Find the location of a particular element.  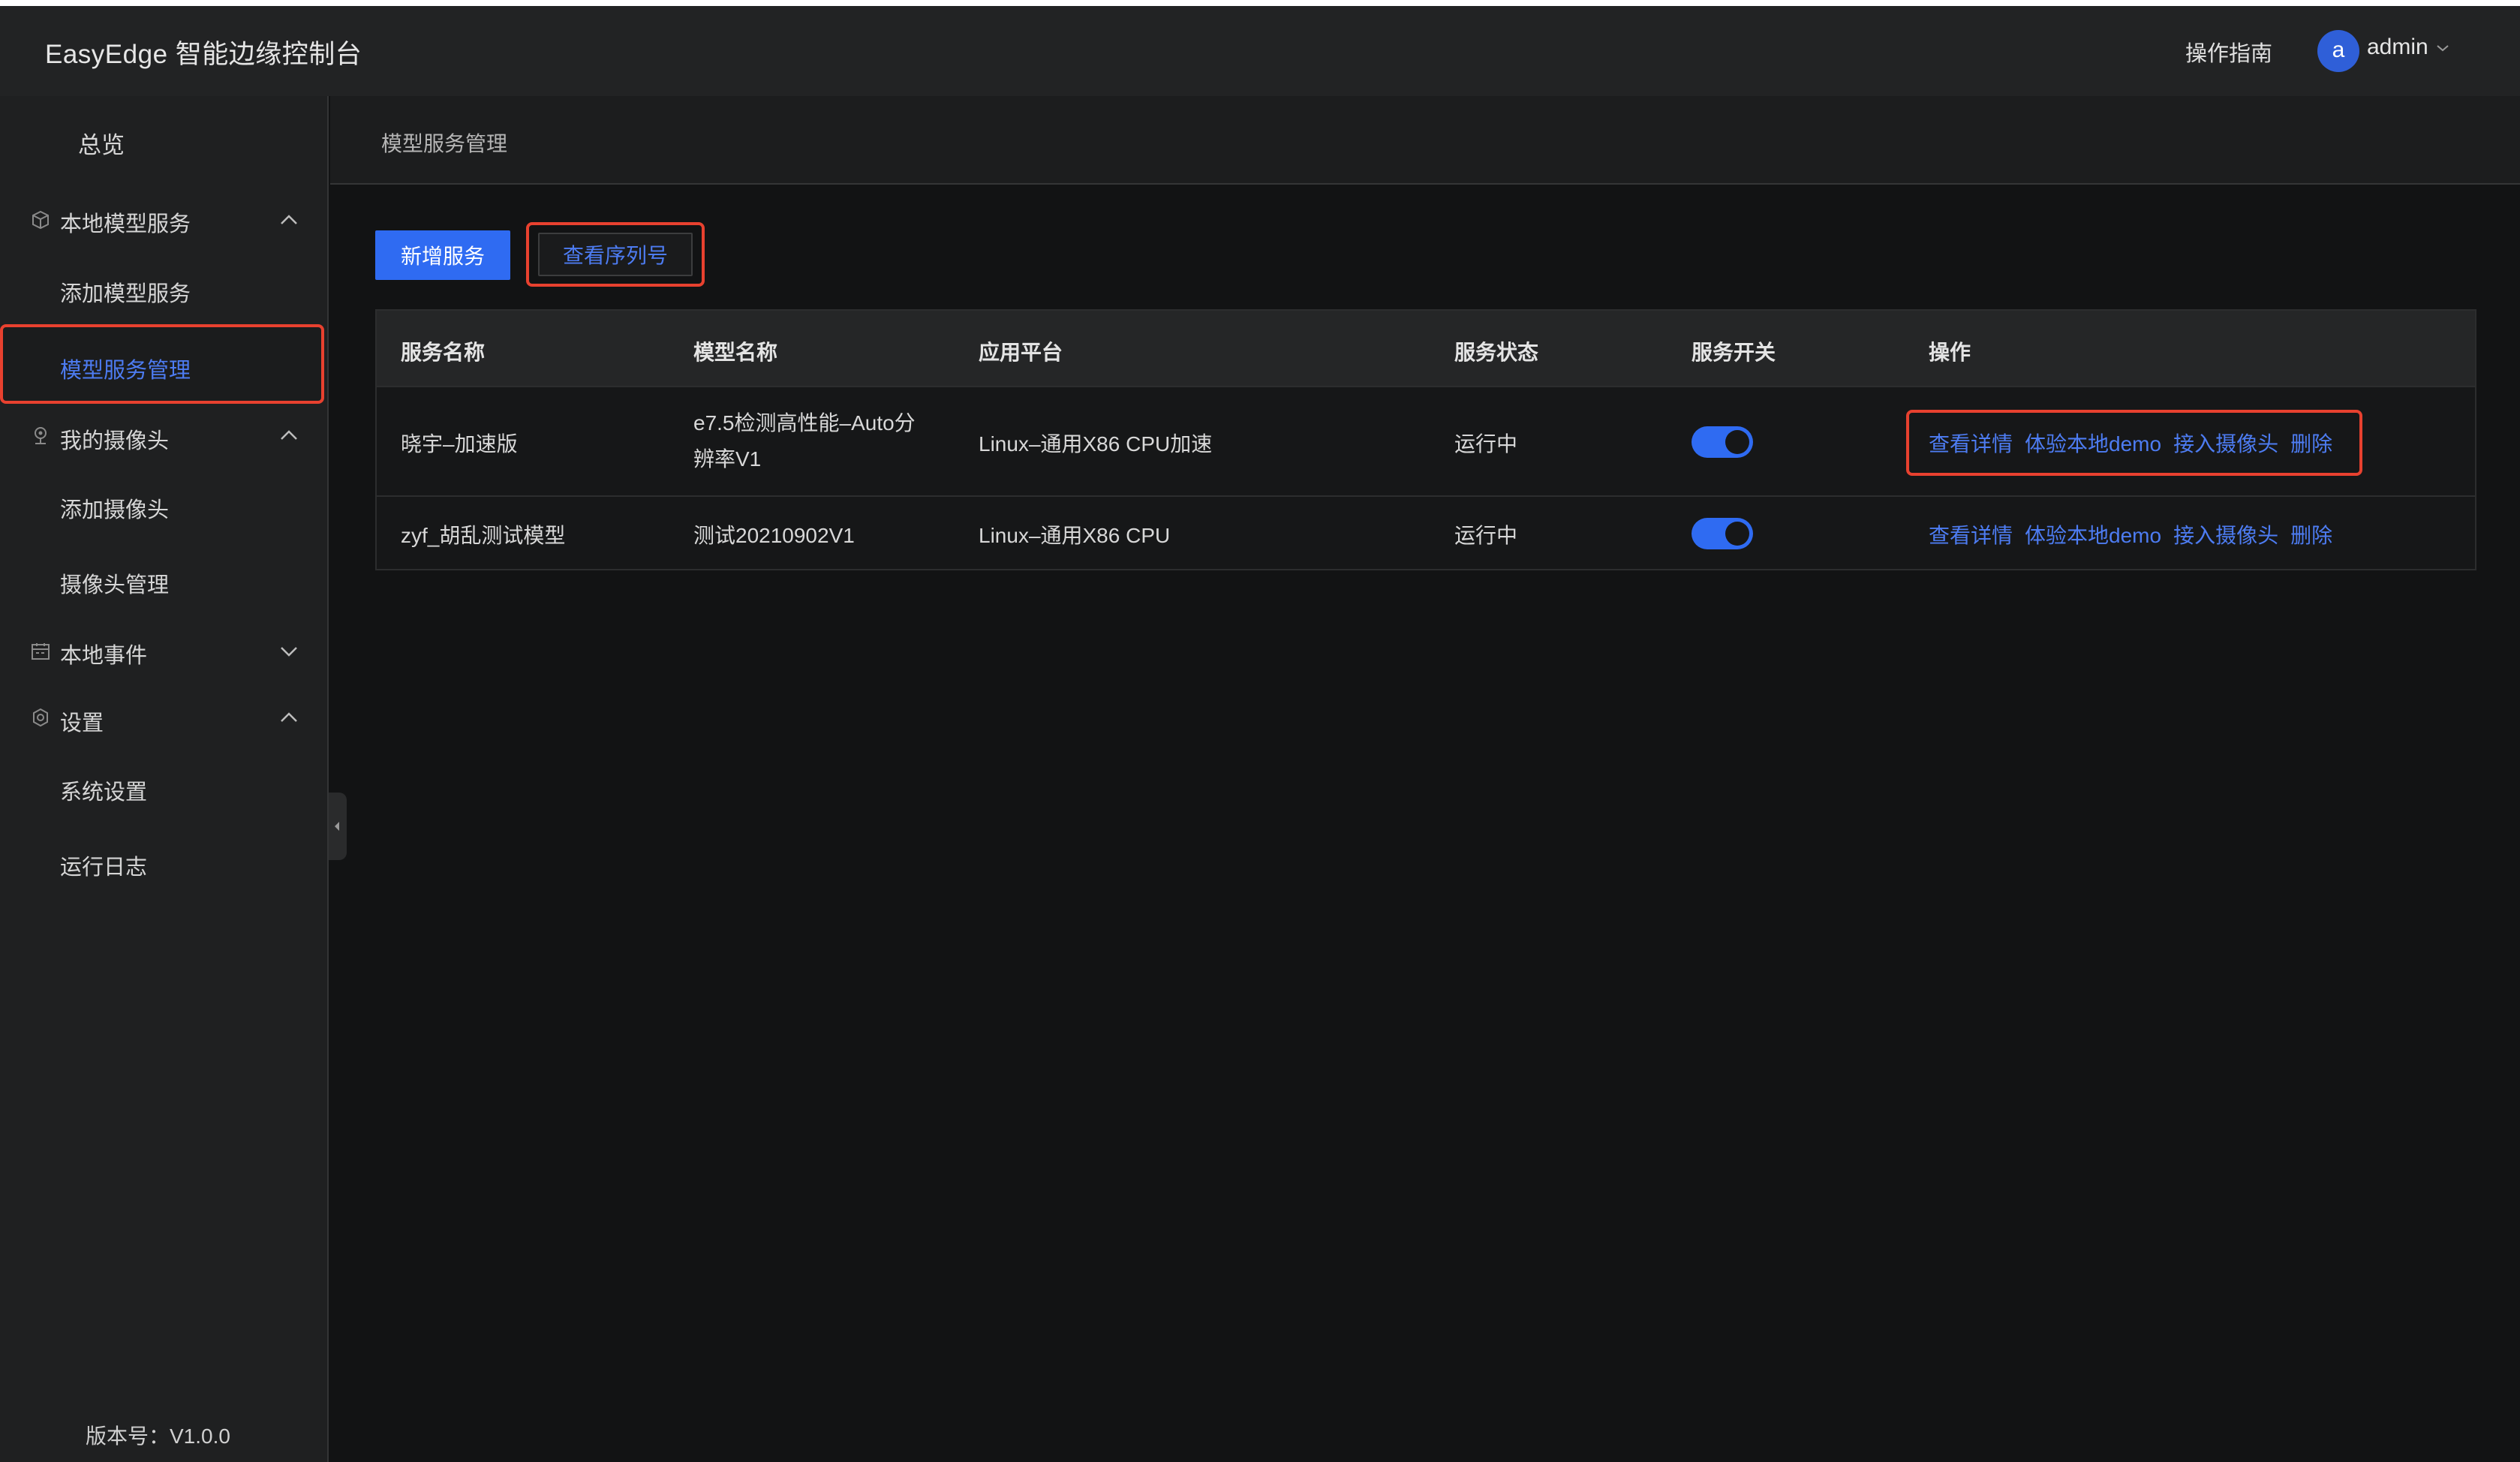

breadcrumb: 模型服务管理 is located at coordinates (444, 143).